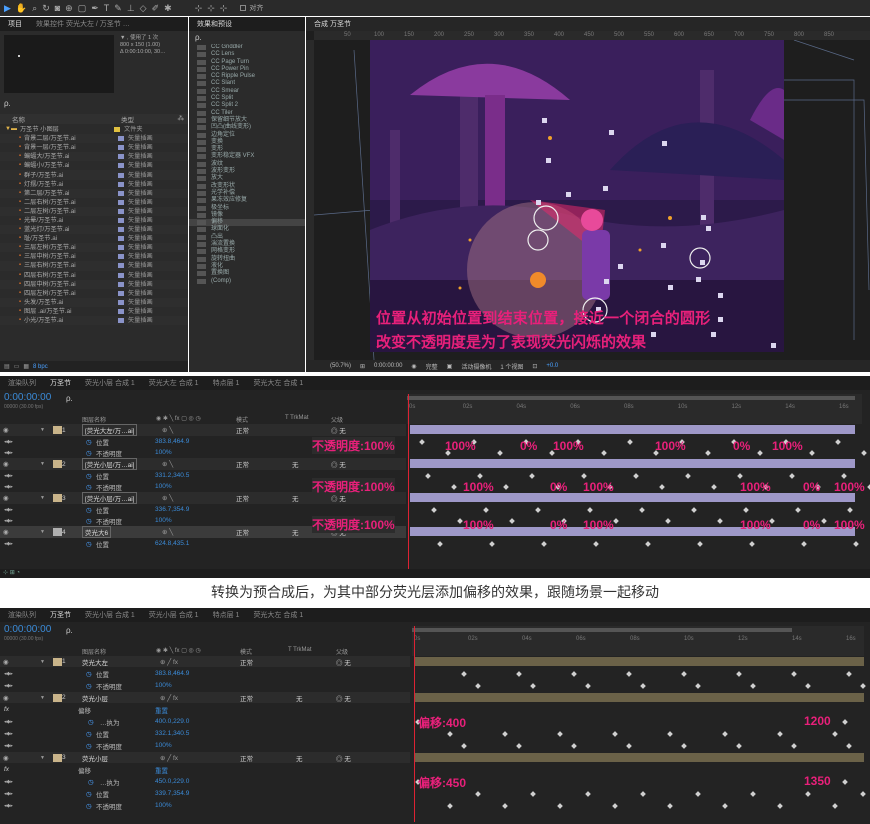 The image size is (870, 824). What do you see at coordinates (172, 793) in the screenshot?
I see `property-value: 339.7,354.9` at bounding box center [172, 793].